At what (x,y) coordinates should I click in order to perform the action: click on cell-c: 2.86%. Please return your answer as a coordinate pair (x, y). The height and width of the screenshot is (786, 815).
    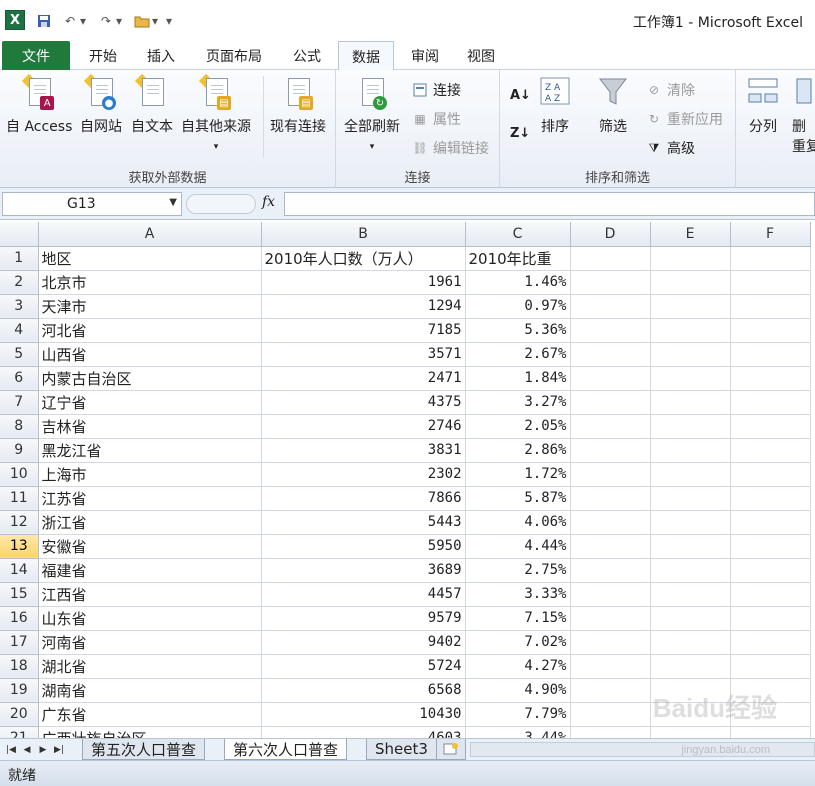
    Looking at the image, I should click on (518, 450).